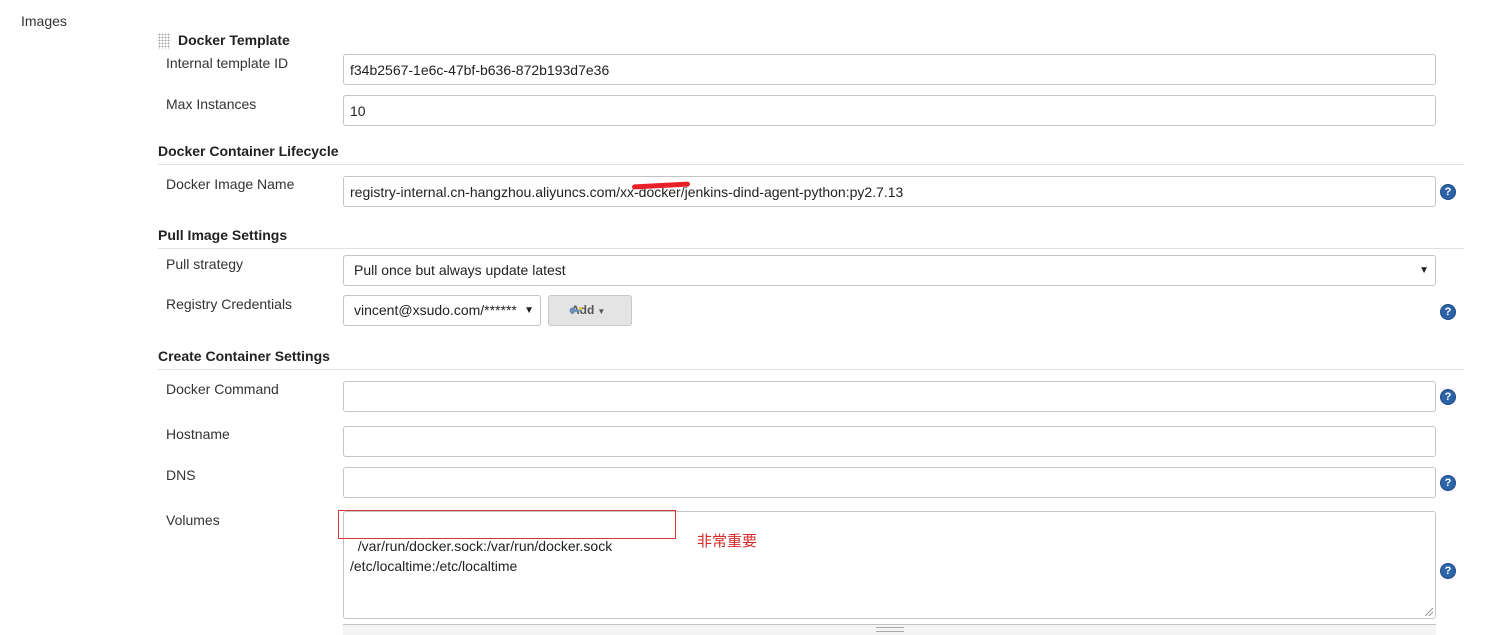 This screenshot has width=1488, height=635. Describe the element at coordinates (223, 235) in the screenshot. I see `pull-heading: Pull Image Settings` at that location.